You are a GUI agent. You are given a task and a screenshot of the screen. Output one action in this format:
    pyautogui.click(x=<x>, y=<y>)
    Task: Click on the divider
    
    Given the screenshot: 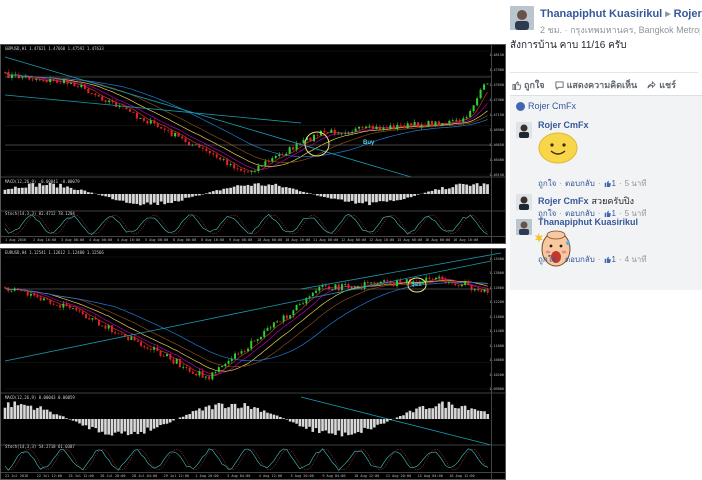 What is the action you would take?
    pyautogui.click(x=604, y=72)
    